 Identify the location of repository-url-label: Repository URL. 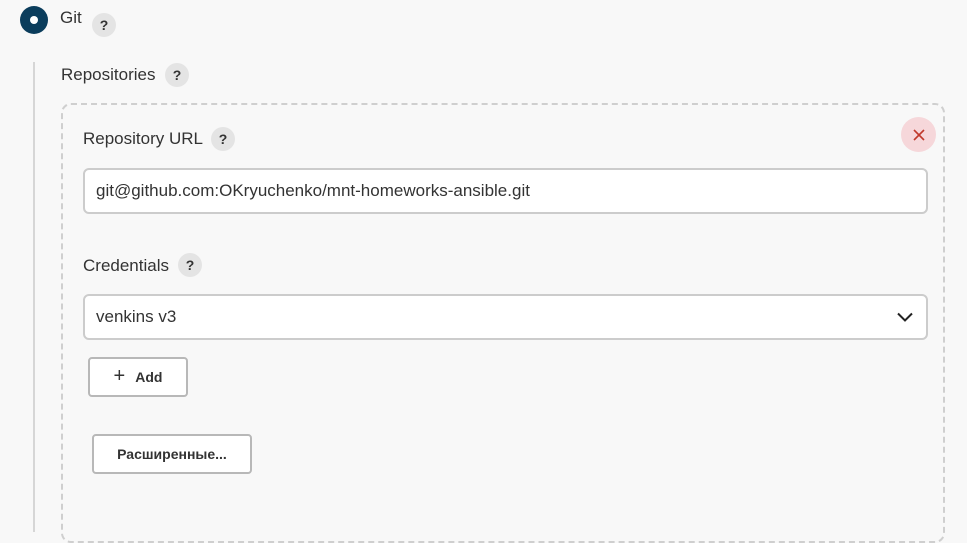
(143, 138).